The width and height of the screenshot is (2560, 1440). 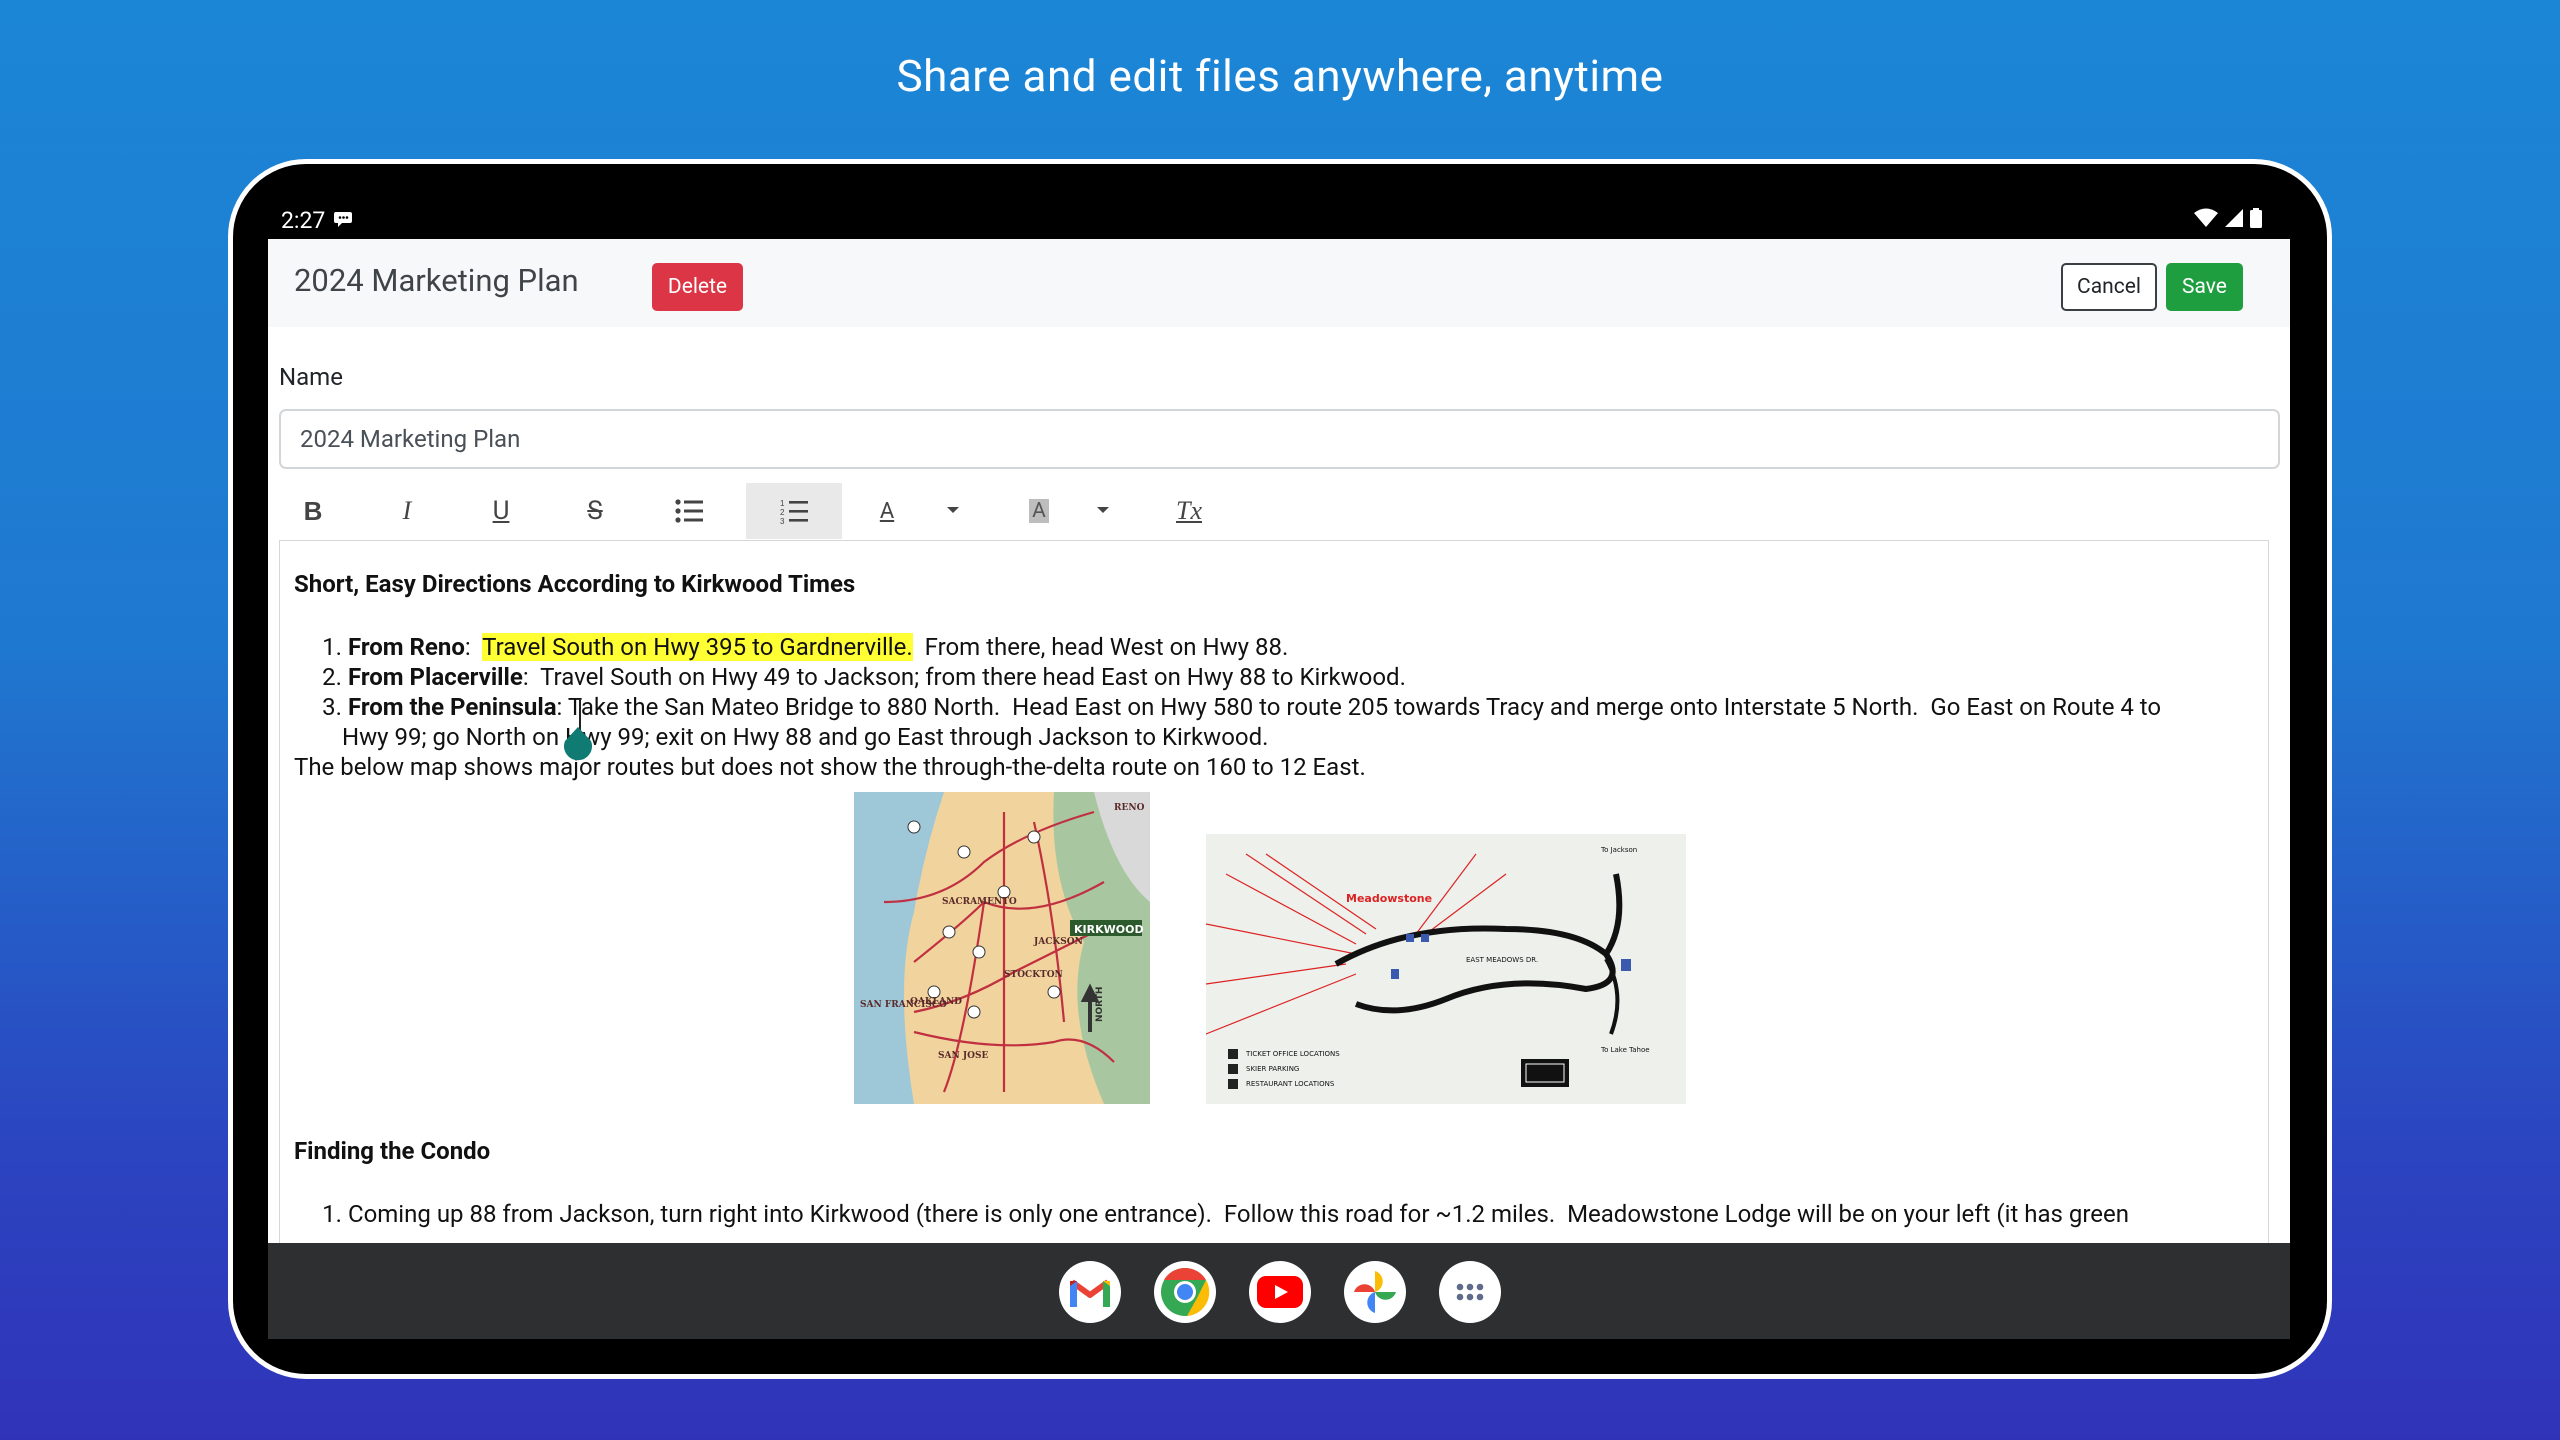 I want to click on svg-text: SKIER PARKING, so click(x=1272, y=1069).